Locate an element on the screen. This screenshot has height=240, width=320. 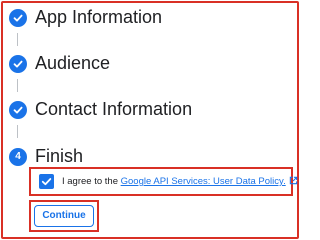
step-label: Contact Information is located at coordinates (114, 109).